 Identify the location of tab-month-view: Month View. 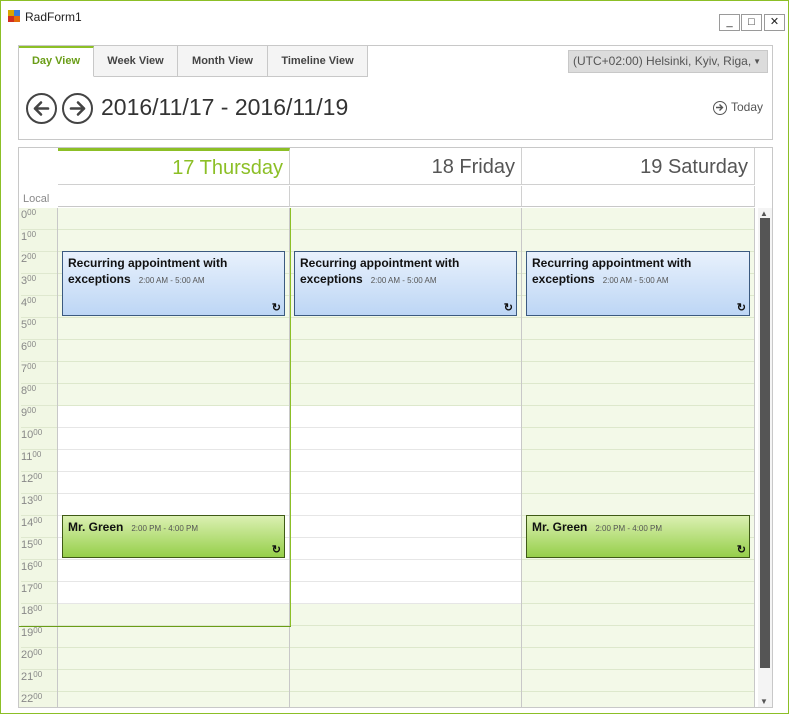
(223, 61).